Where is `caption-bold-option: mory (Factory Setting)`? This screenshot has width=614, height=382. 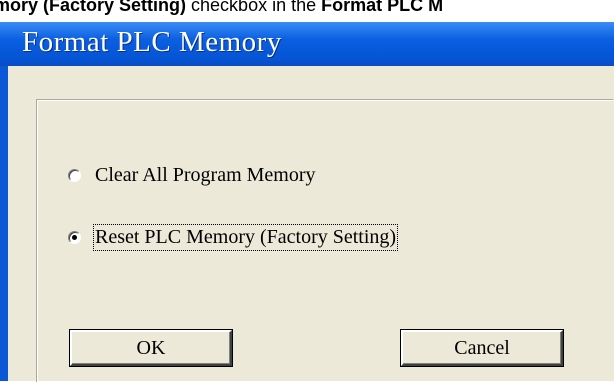 caption-bold-option: mory (Factory Setting) is located at coordinates (93, 7).